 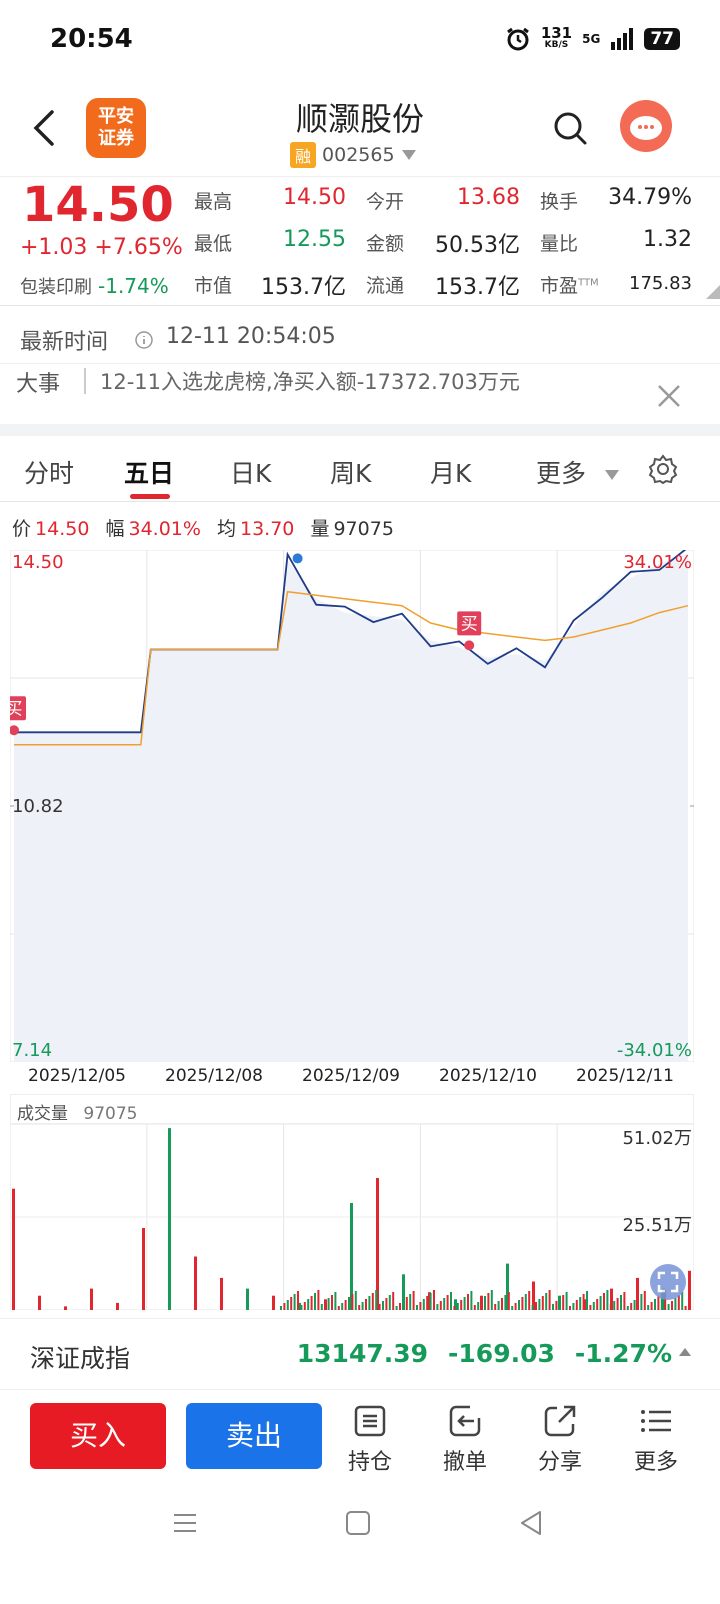 What do you see at coordinates (85, 381) in the screenshot?
I see `news-divider` at bounding box center [85, 381].